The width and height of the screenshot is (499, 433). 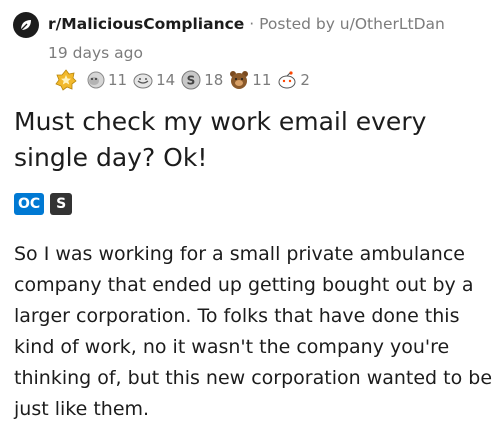 I want to click on award-gold, so click(x=67, y=80).